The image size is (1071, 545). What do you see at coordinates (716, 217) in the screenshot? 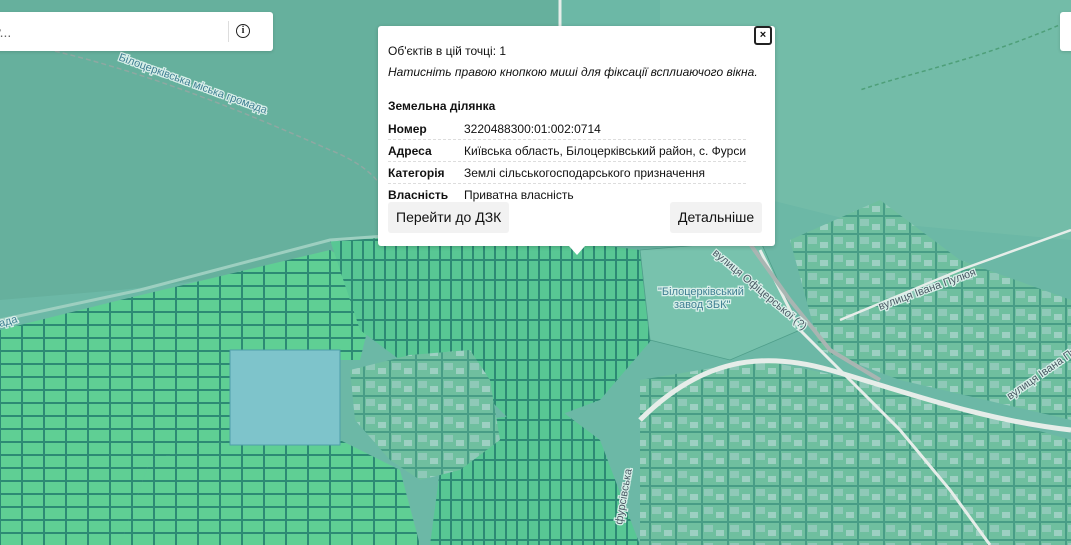
I see `details-button: Детальніше` at bounding box center [716, 217].